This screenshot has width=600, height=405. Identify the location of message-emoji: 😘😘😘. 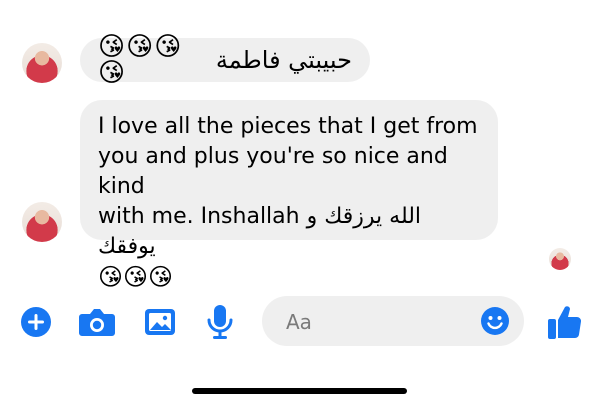
(136, 277).